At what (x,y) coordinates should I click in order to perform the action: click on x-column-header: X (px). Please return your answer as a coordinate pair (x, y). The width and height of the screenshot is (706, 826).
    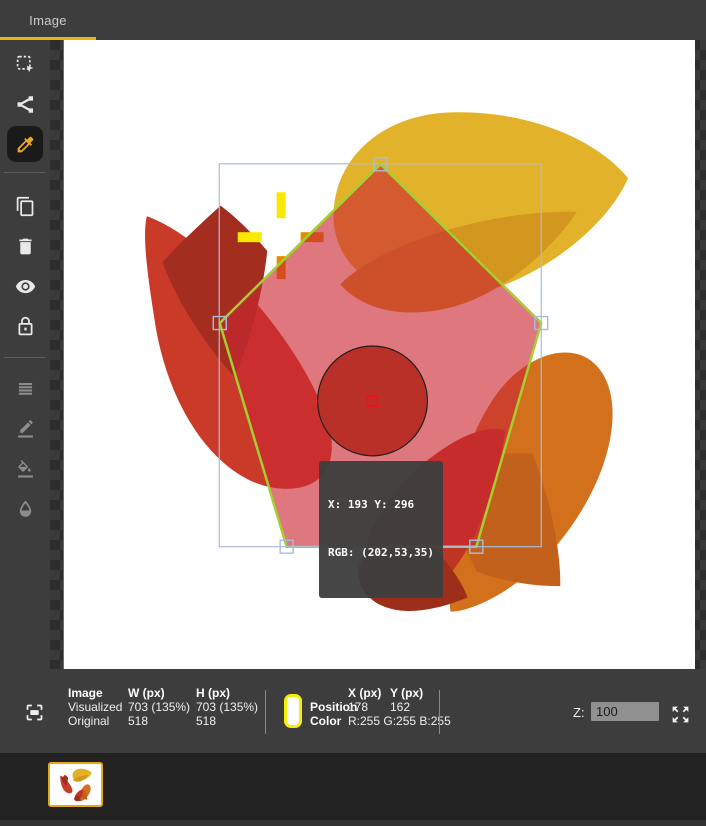
    Looking at the image, I should click on (365, 693).